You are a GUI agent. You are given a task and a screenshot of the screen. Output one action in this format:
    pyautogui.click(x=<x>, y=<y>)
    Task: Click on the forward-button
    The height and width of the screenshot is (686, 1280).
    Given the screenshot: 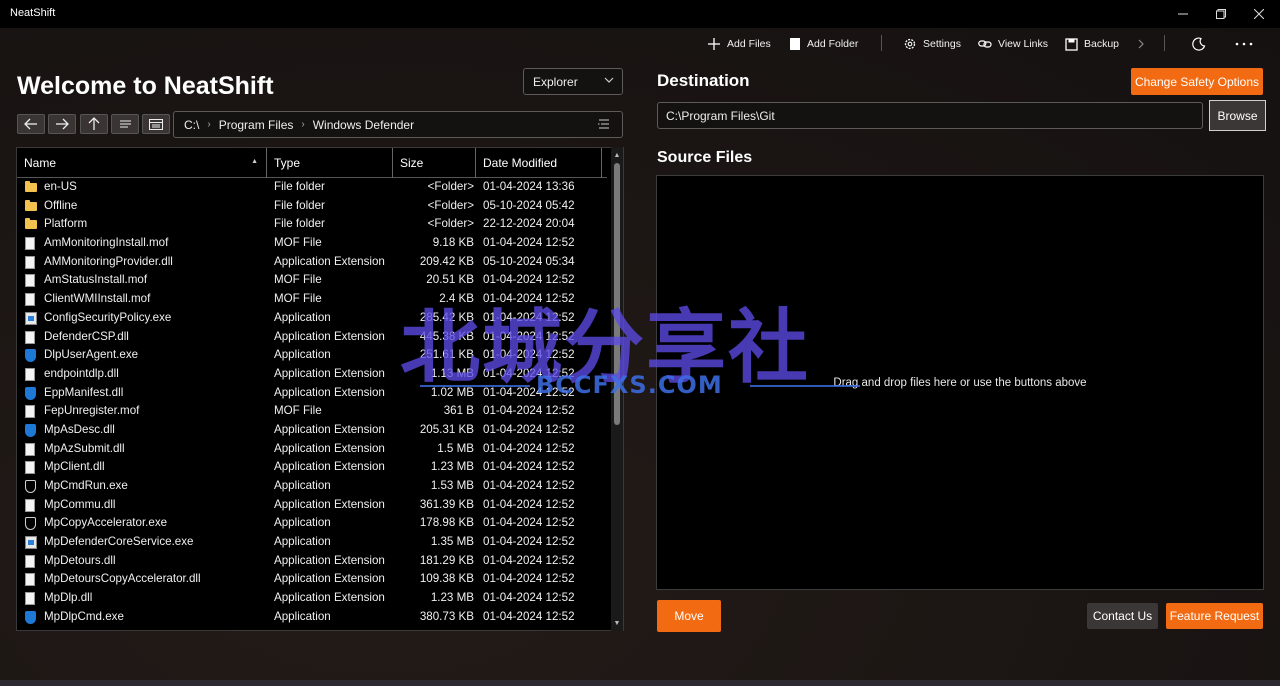 What is the action you would take?
    pyautogui.click(x=62, y=124)
    